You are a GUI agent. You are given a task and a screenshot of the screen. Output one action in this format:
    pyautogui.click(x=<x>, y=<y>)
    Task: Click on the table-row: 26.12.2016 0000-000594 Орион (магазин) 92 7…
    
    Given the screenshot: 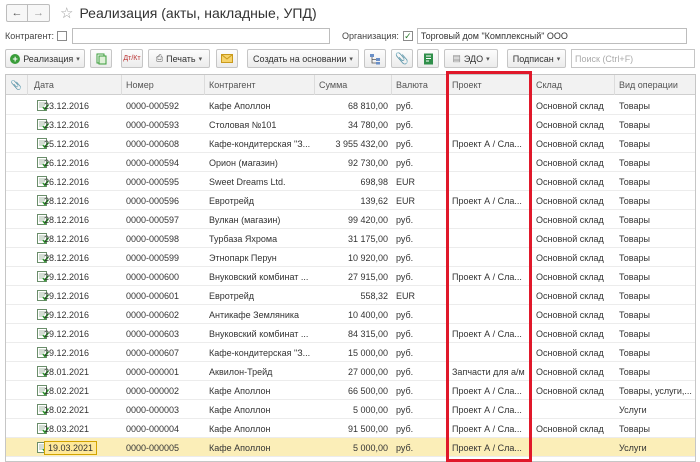 What is the action you would take?
    pyautogui.click(x=350, y=162)
    